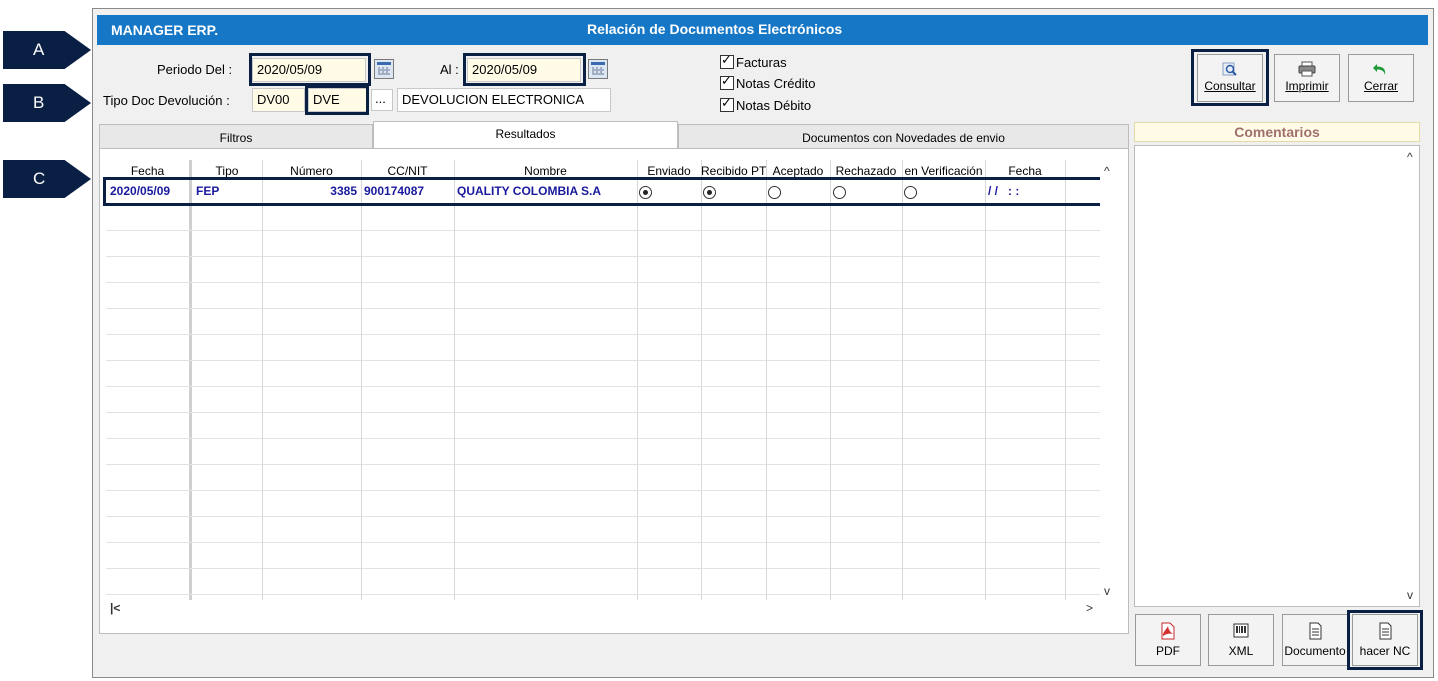 Image resolution: width=1438 pixels, height=681 pixels. I want to click on column-header-tipo: Tipo, so click(227, 171).